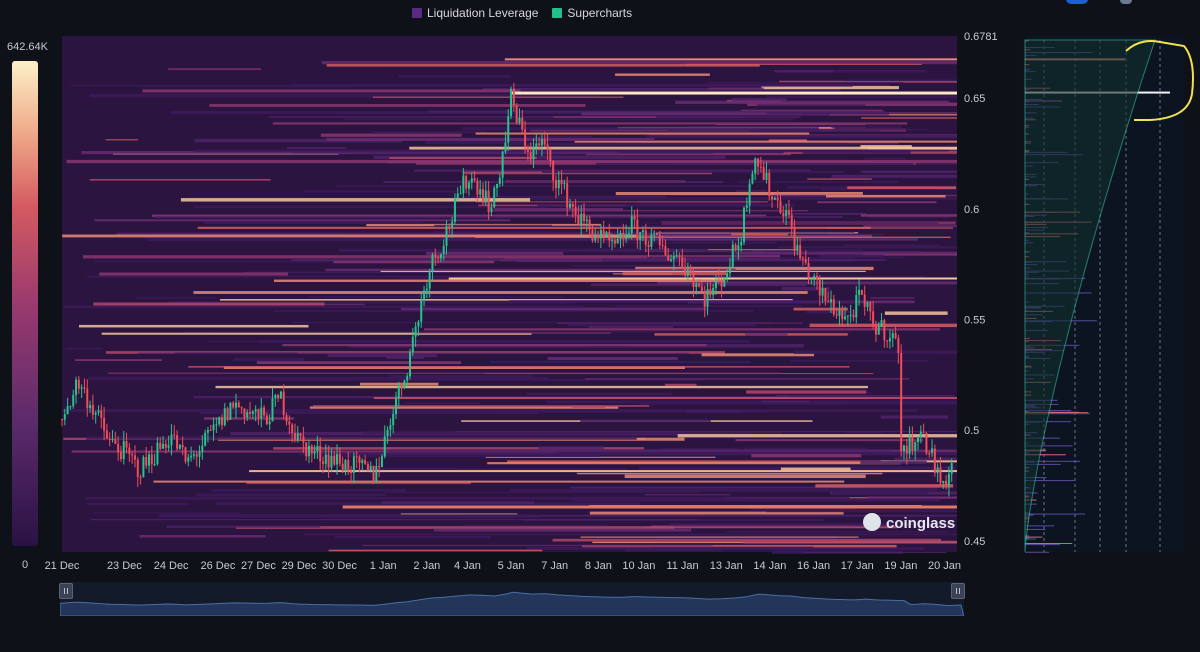  Describe the element at coordinates (1035, 529) in the screenshot. I see `profile-bar` at that location.